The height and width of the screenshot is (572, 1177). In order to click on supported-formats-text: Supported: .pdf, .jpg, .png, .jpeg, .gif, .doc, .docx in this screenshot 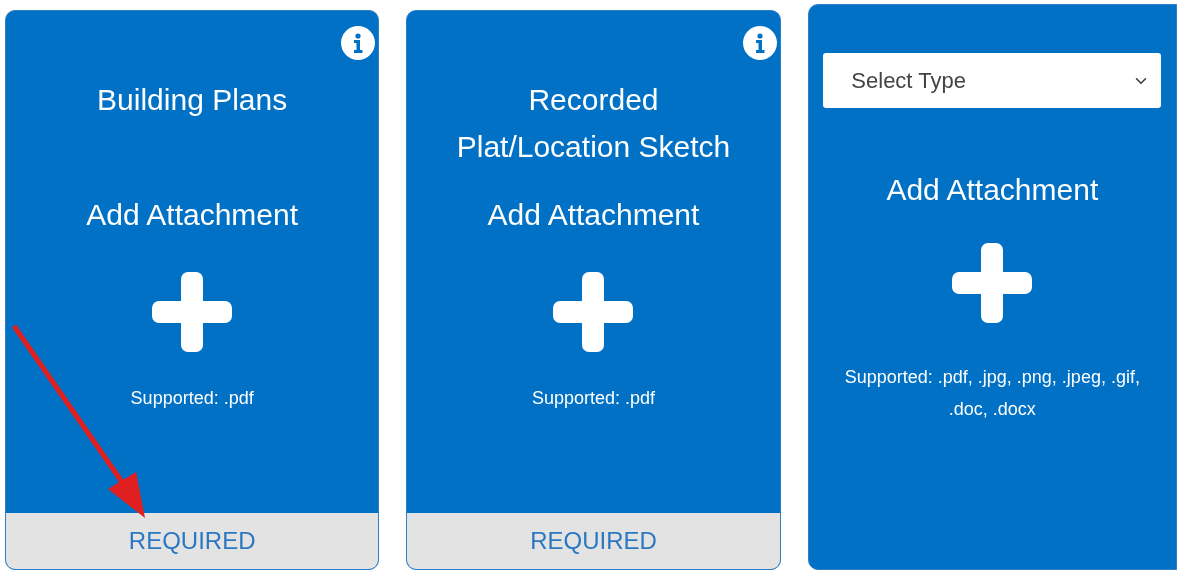, I will do `click(992, 393)`.